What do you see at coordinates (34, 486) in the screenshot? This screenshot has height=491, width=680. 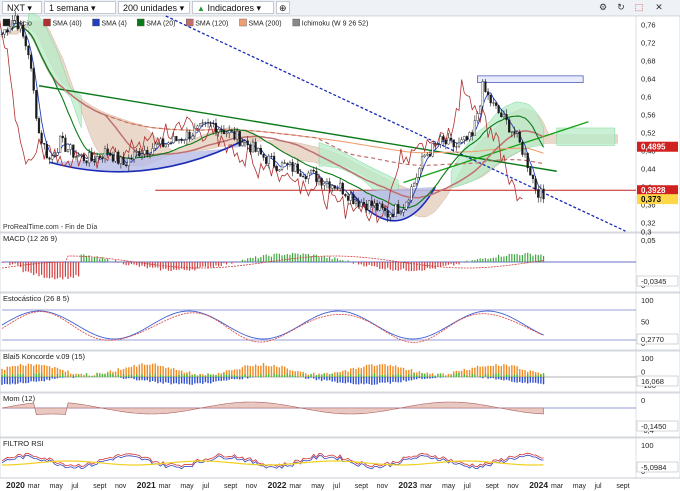 I see `x-tick-label: mar` at bounding box center [34, 486].